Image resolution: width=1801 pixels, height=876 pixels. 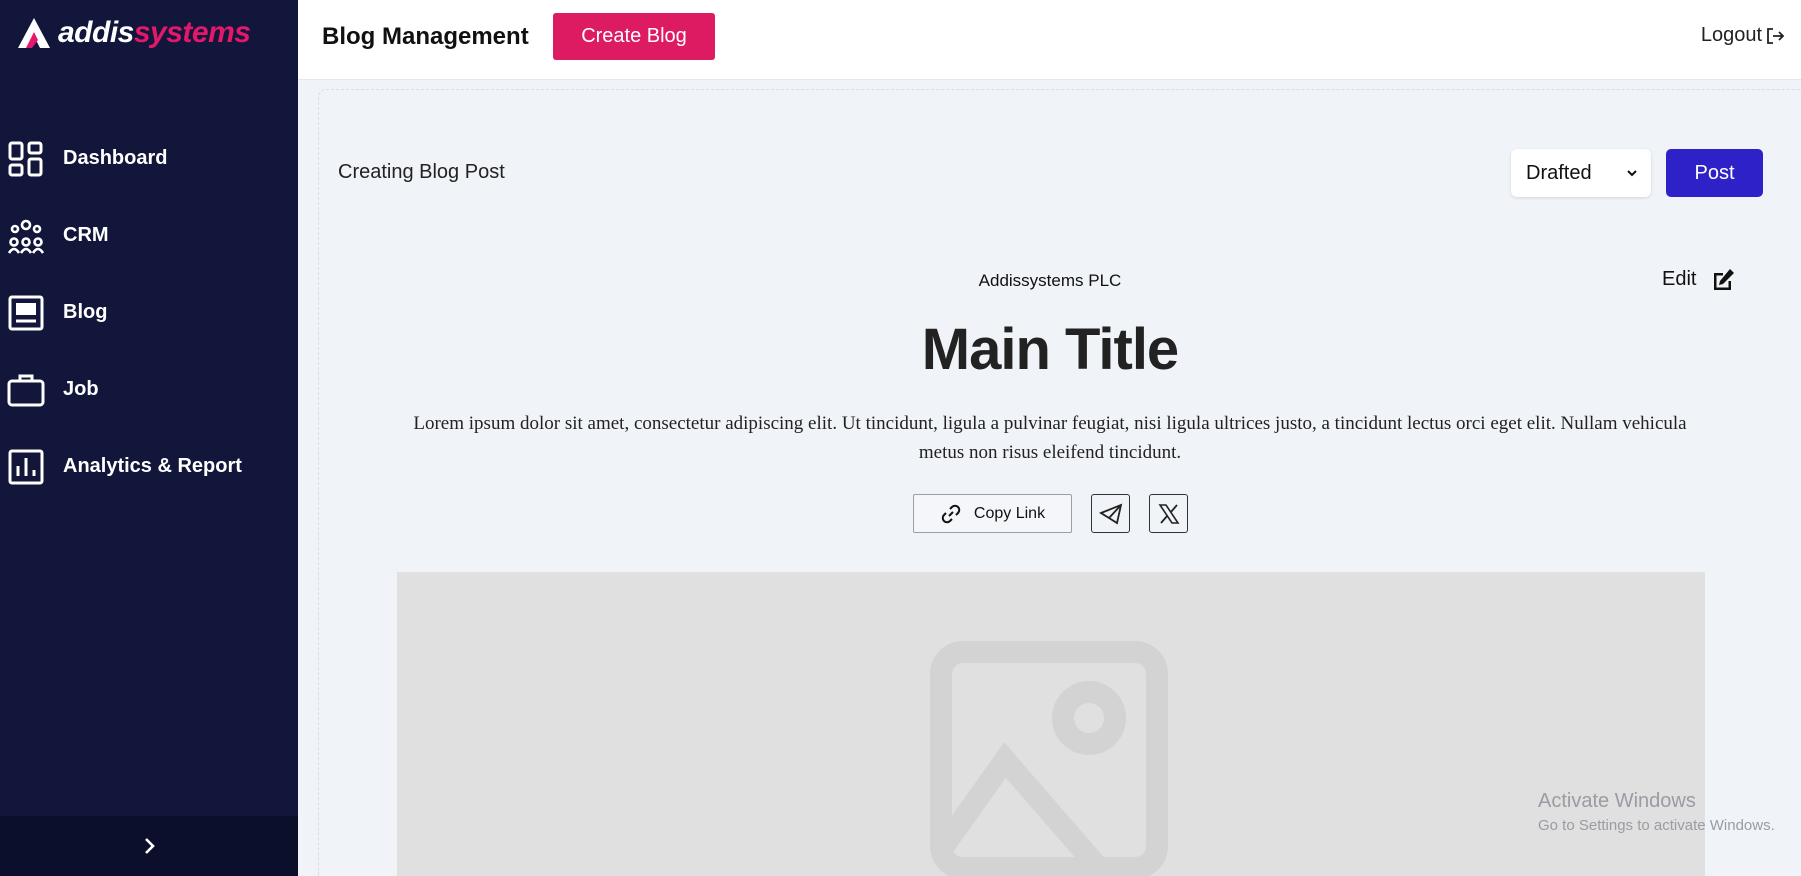 What do you see at coordinates (1009, 513) in the screenshot?
I see `copy-link-label: Copy Link` at bounding box center [1009, 513].